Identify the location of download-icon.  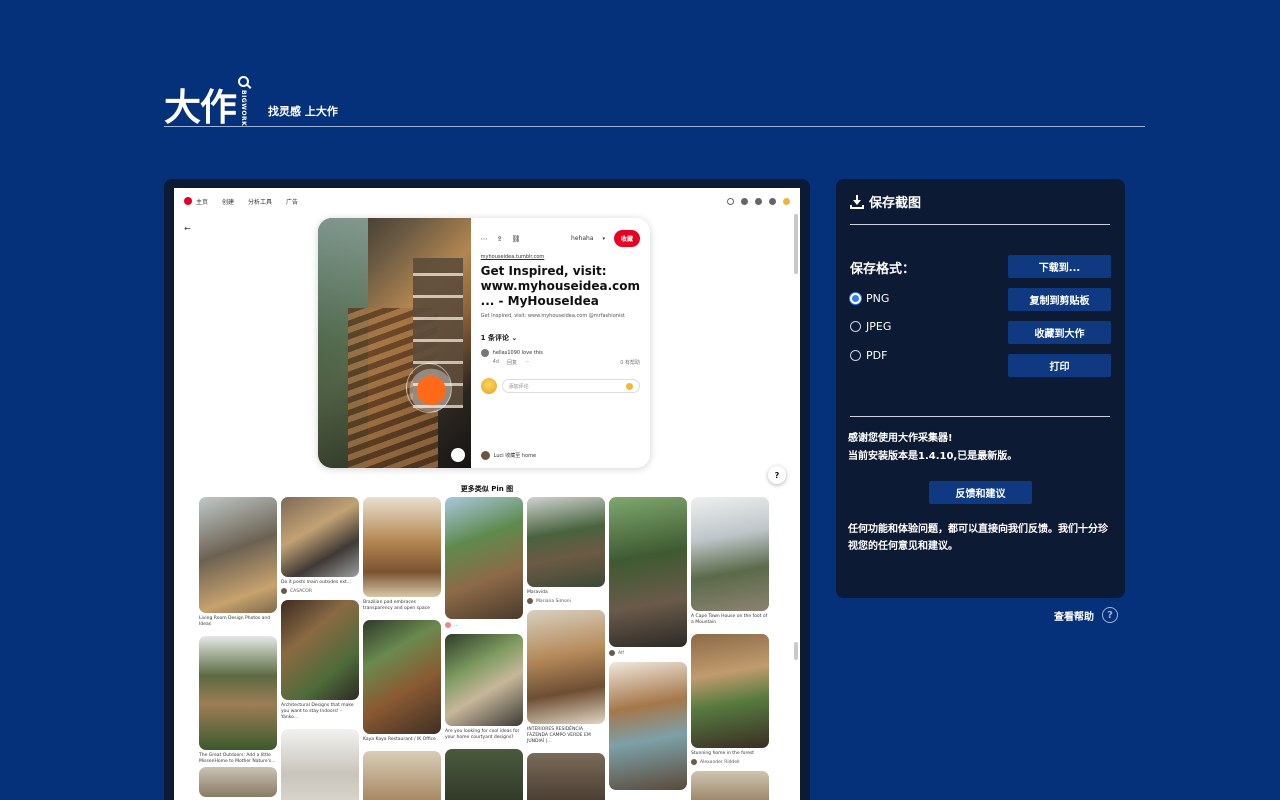
(857, 201).